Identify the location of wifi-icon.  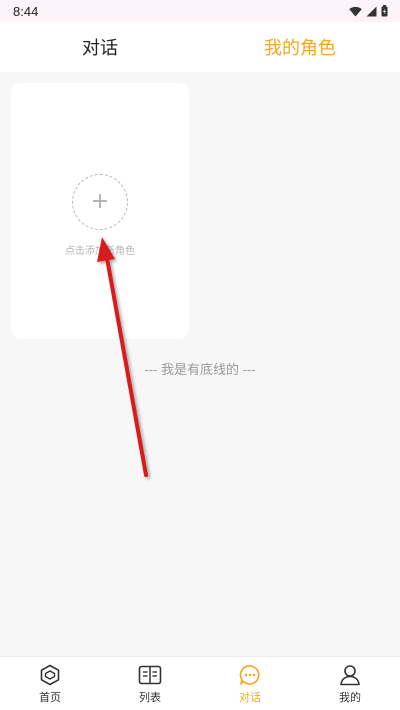
(355, 11).